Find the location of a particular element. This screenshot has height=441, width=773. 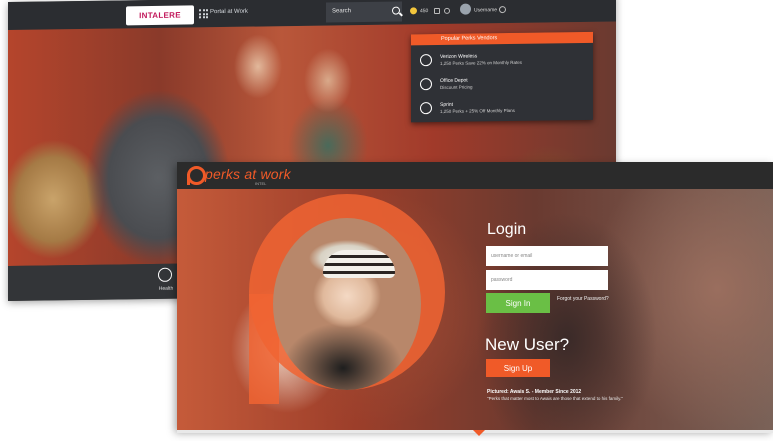

dropdown-header: Popular Perks Vendors is located at coordinates (502, 38).